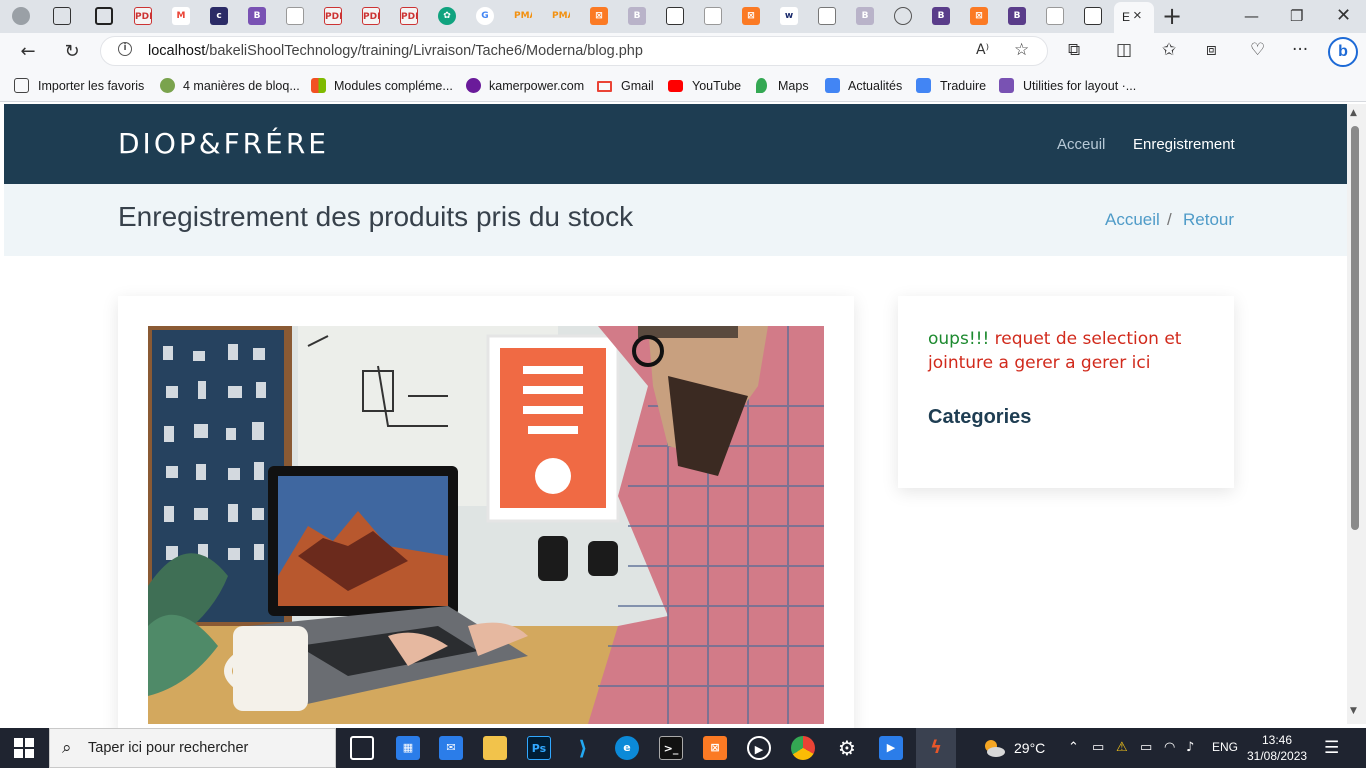 The width and height of the screenshot is (1366, 768). Describe the element at coordinates (1172, 16) in the screenshot. I see `new-tab-icon: +` at that location.